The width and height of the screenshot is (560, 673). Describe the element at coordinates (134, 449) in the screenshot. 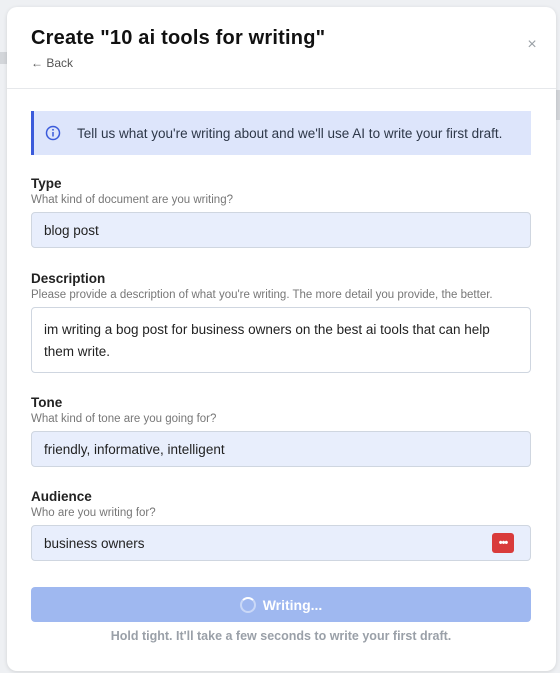

I see `tone-value: friendly, informative, intelligent` at that location.